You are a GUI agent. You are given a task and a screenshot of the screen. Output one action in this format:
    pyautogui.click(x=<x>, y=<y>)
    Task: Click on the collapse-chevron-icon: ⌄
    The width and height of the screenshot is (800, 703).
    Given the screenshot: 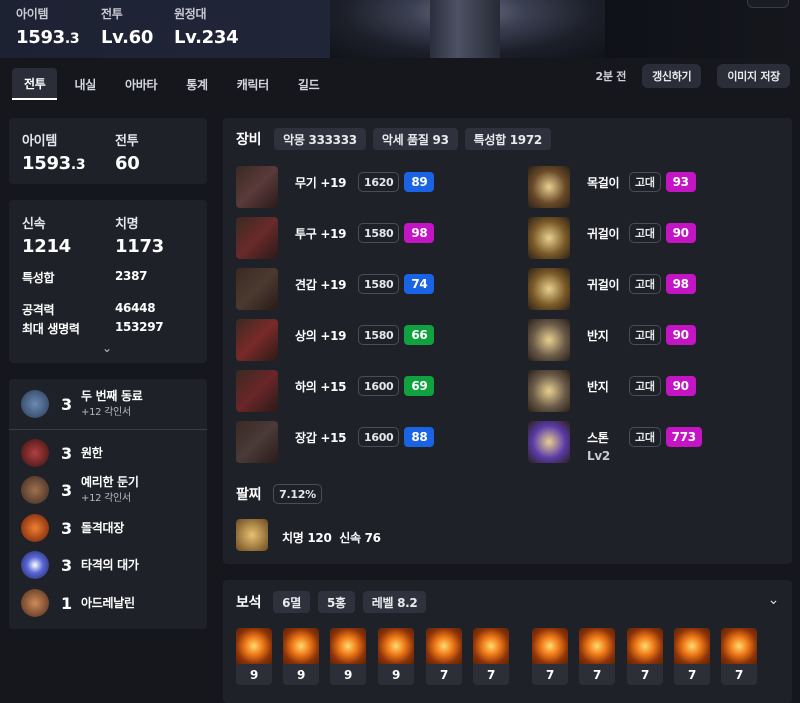 What is the action you would take?
    pyautogui.click(x=774, y=600)
    